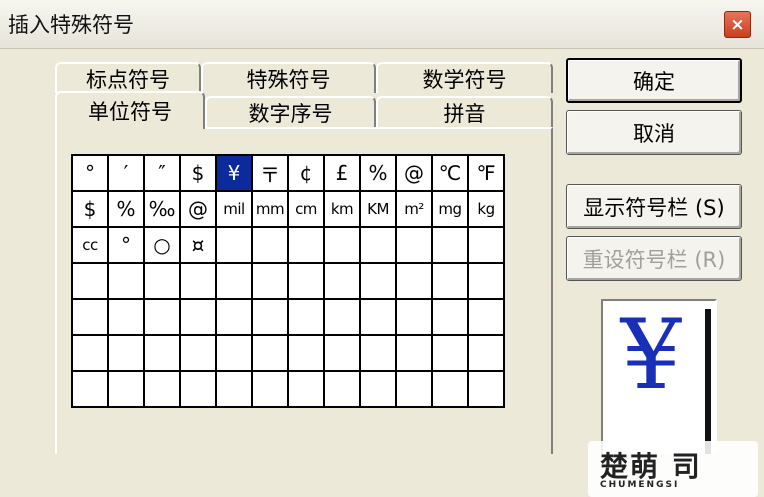 This screenshot has width=764, height=497. Describe the element at coordinates (307, 174) in the screenshot. I see `symbol-cell: ¢` at that location.